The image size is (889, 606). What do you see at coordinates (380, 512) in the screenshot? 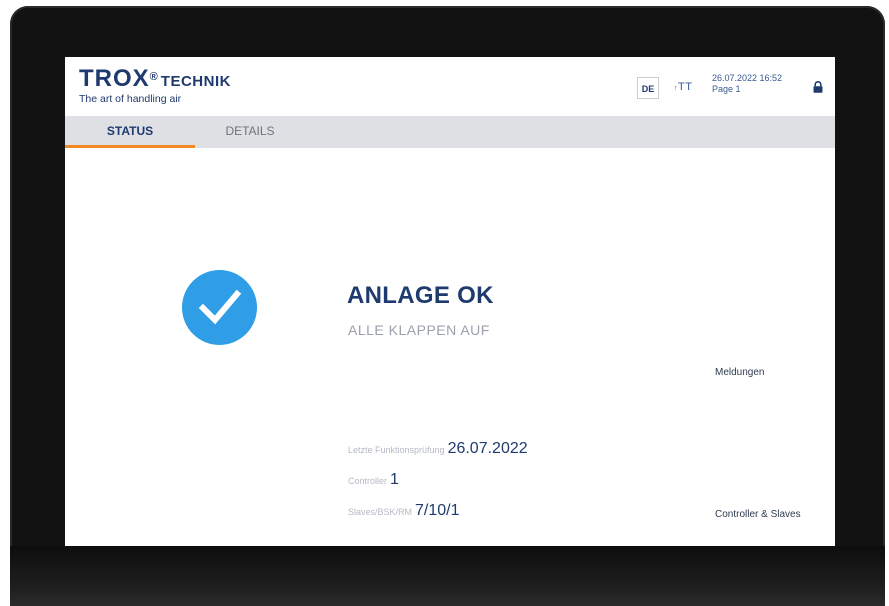
I see `slaves-label: Slaves/BSK/RM` at bounding box center [380, 512].